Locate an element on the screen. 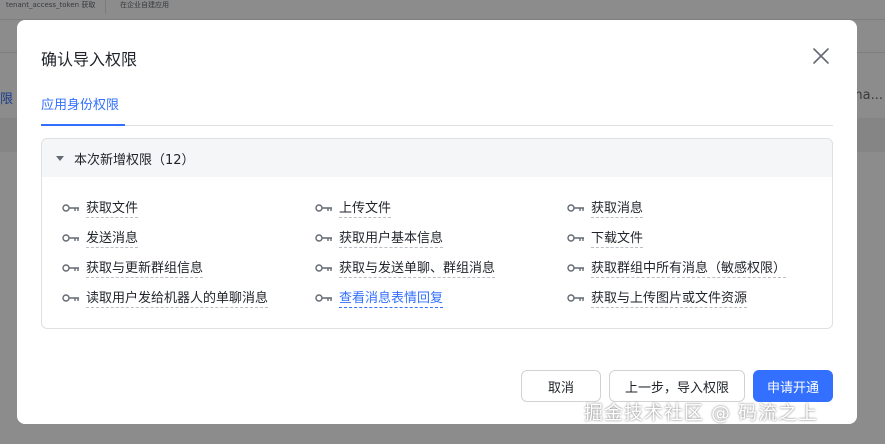 The height and width of the screenshot is (444, 885). permission-label: 下载文件 is located at coordinates (617, 237).